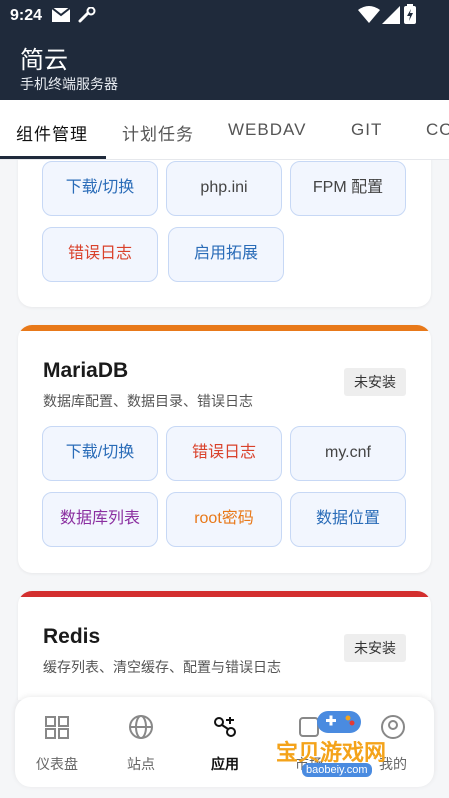 The width and height of the screenshot is (449, 798). I want to click on mail-icon, so click(61, 15).